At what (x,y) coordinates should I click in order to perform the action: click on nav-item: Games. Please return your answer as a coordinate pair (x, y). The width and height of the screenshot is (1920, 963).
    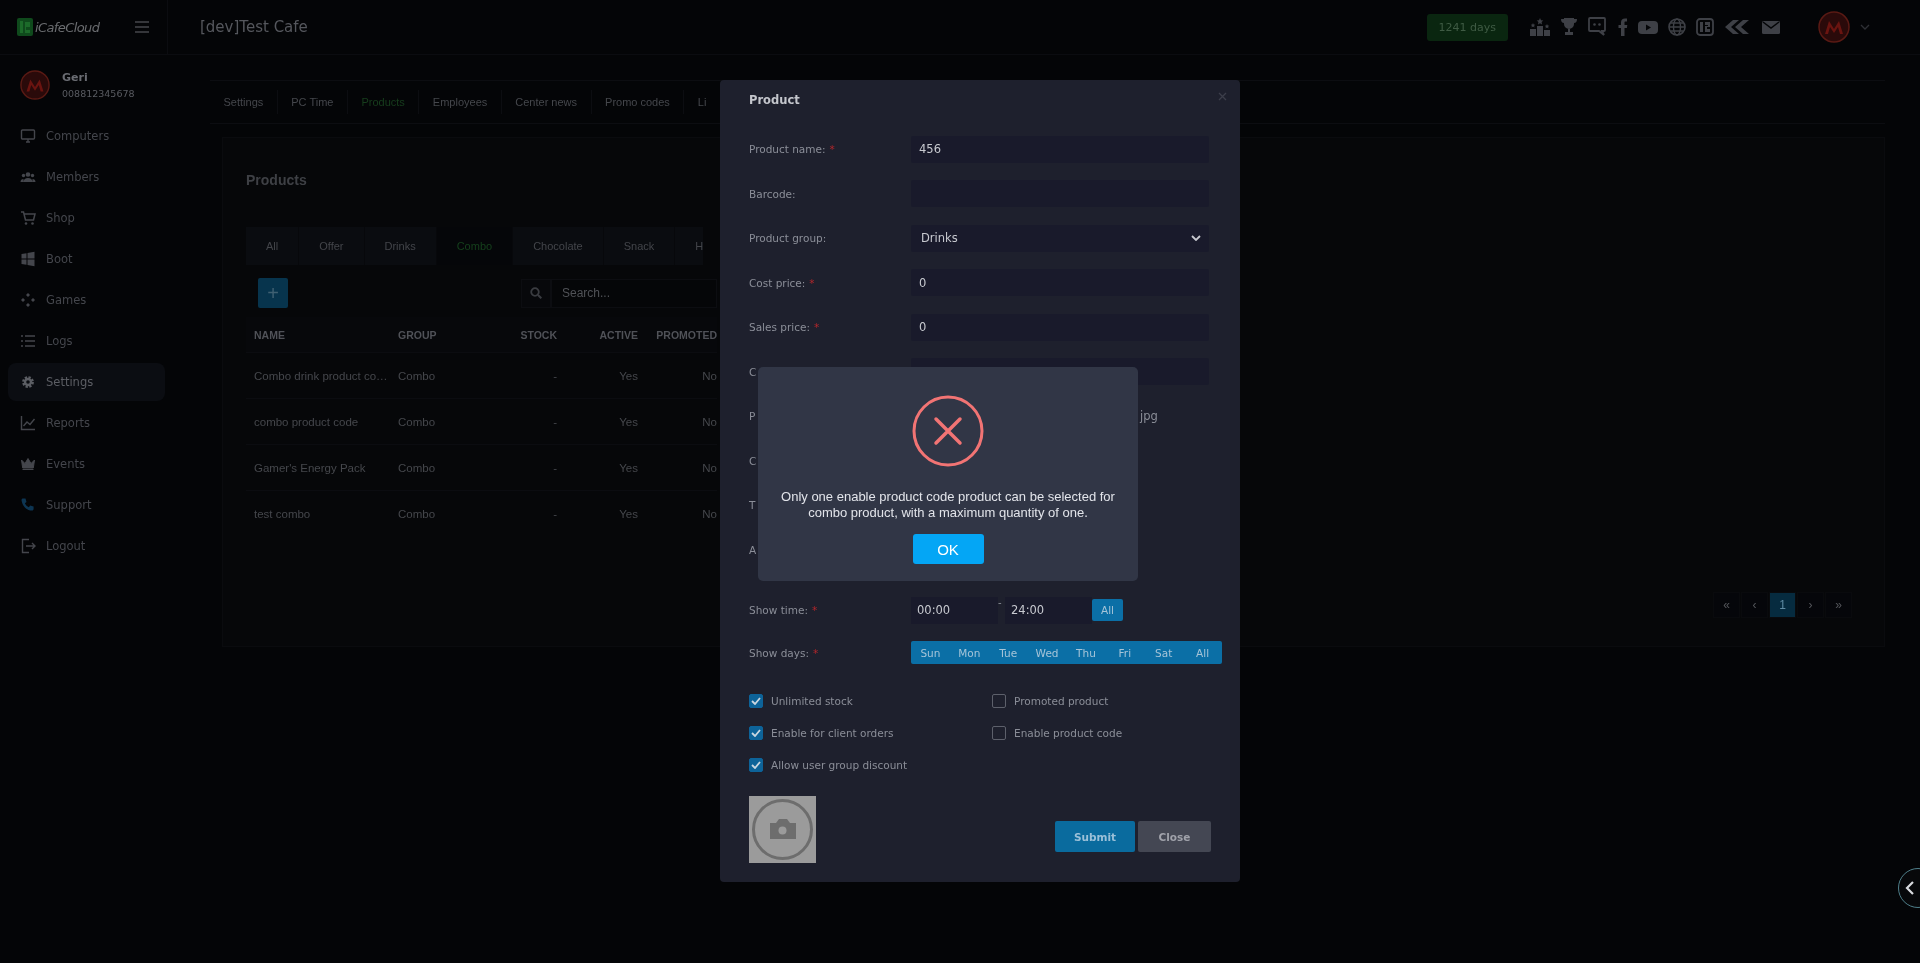
    Looking at the image, I should click on (84, 299).